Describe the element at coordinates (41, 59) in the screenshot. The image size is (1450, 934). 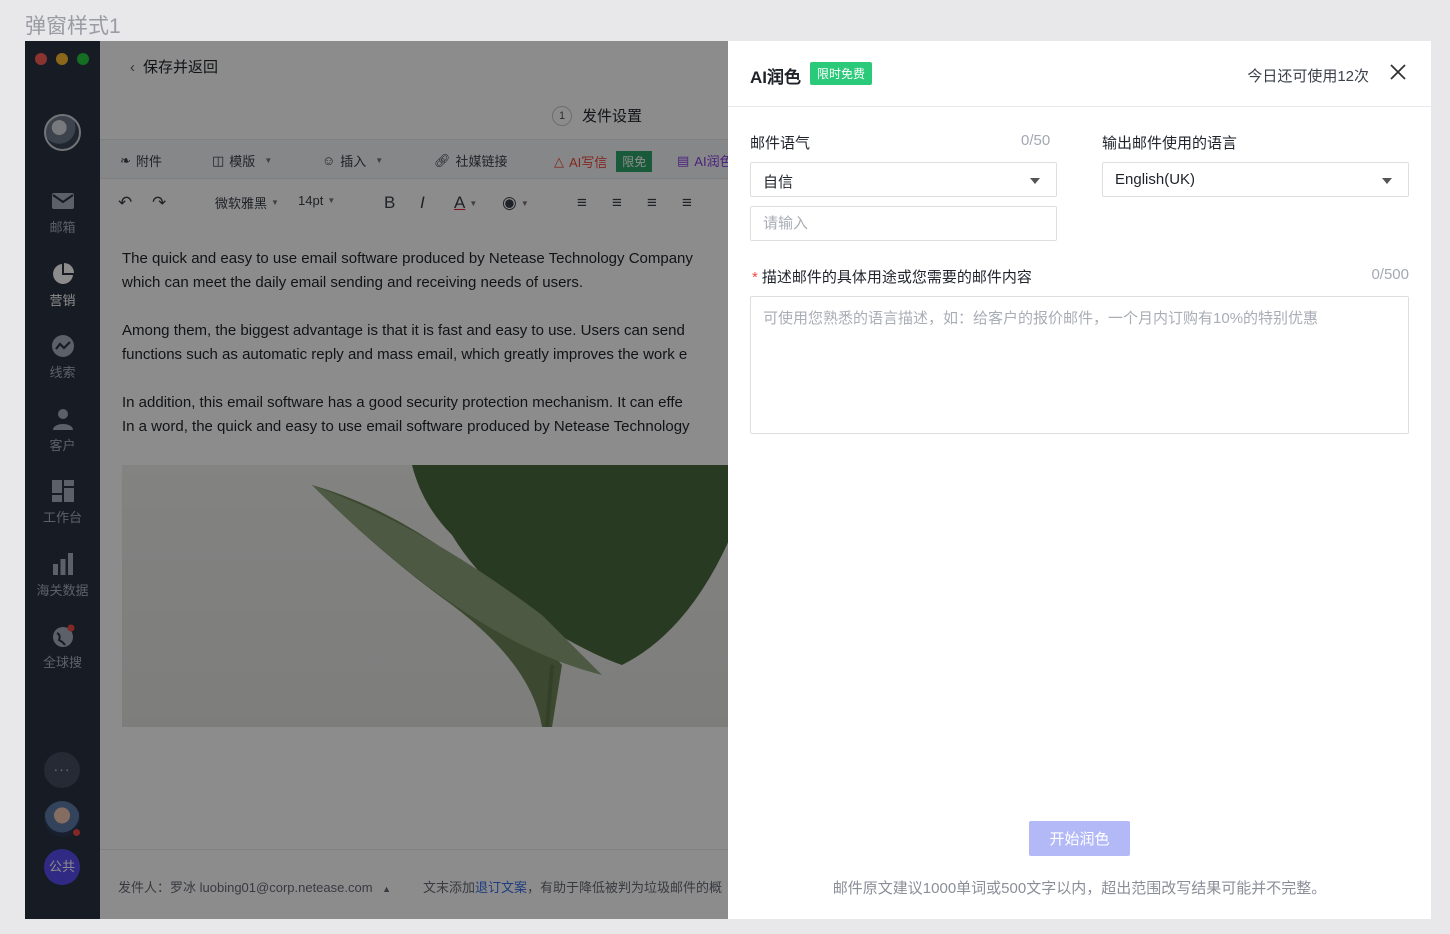
I see `close-window-icon` at that location.